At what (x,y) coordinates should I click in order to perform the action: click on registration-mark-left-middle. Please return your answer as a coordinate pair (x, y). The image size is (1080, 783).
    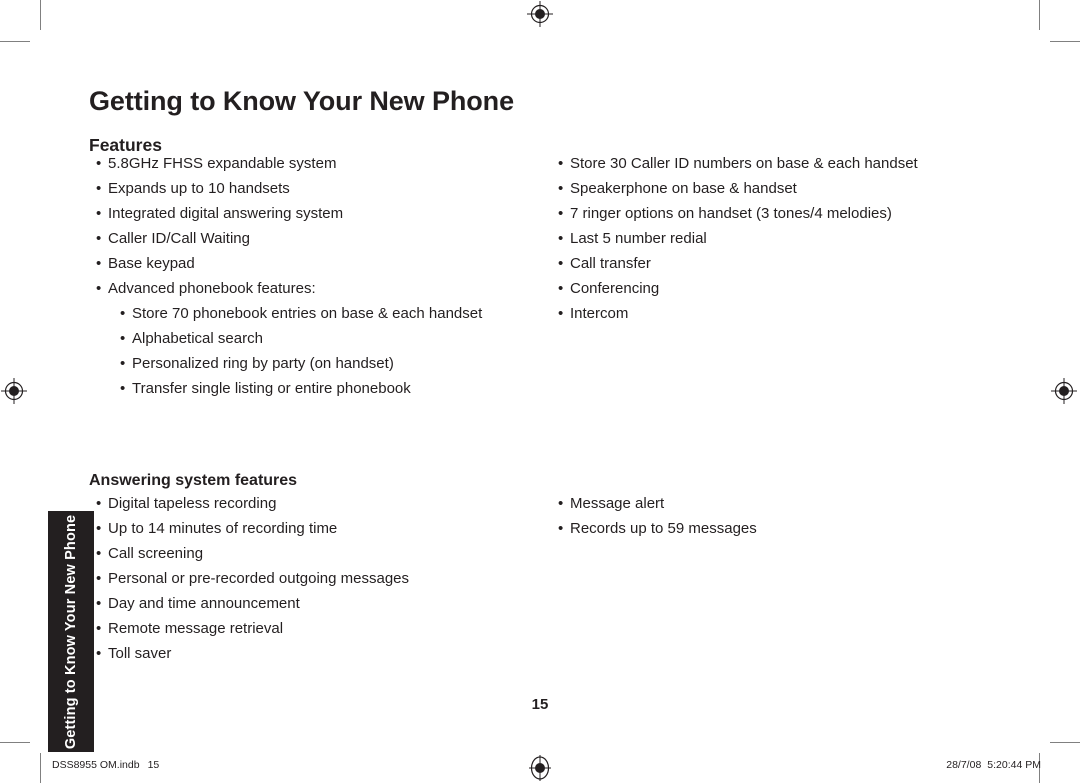
    Looking at the image, I should click on (14, 391).